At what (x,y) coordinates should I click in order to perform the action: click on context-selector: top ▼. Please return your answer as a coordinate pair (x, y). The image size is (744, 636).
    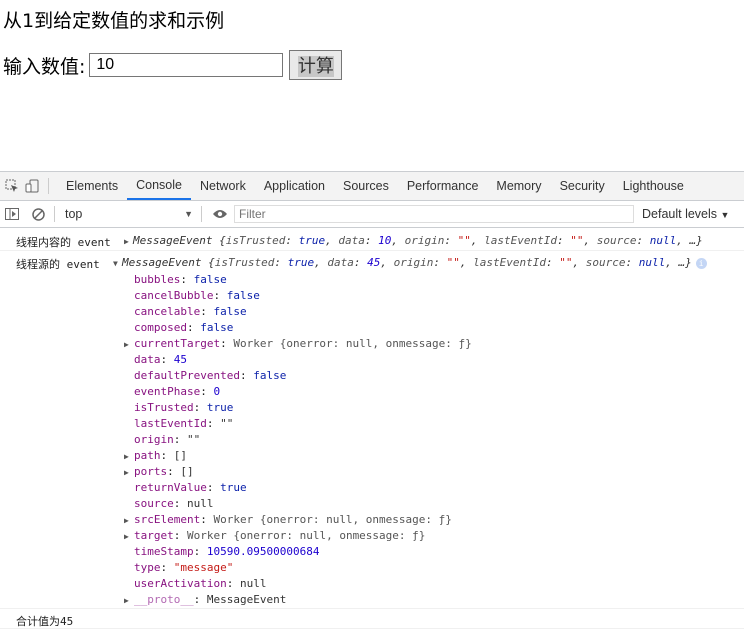
    Looking at the image, I should click on (129, 214).